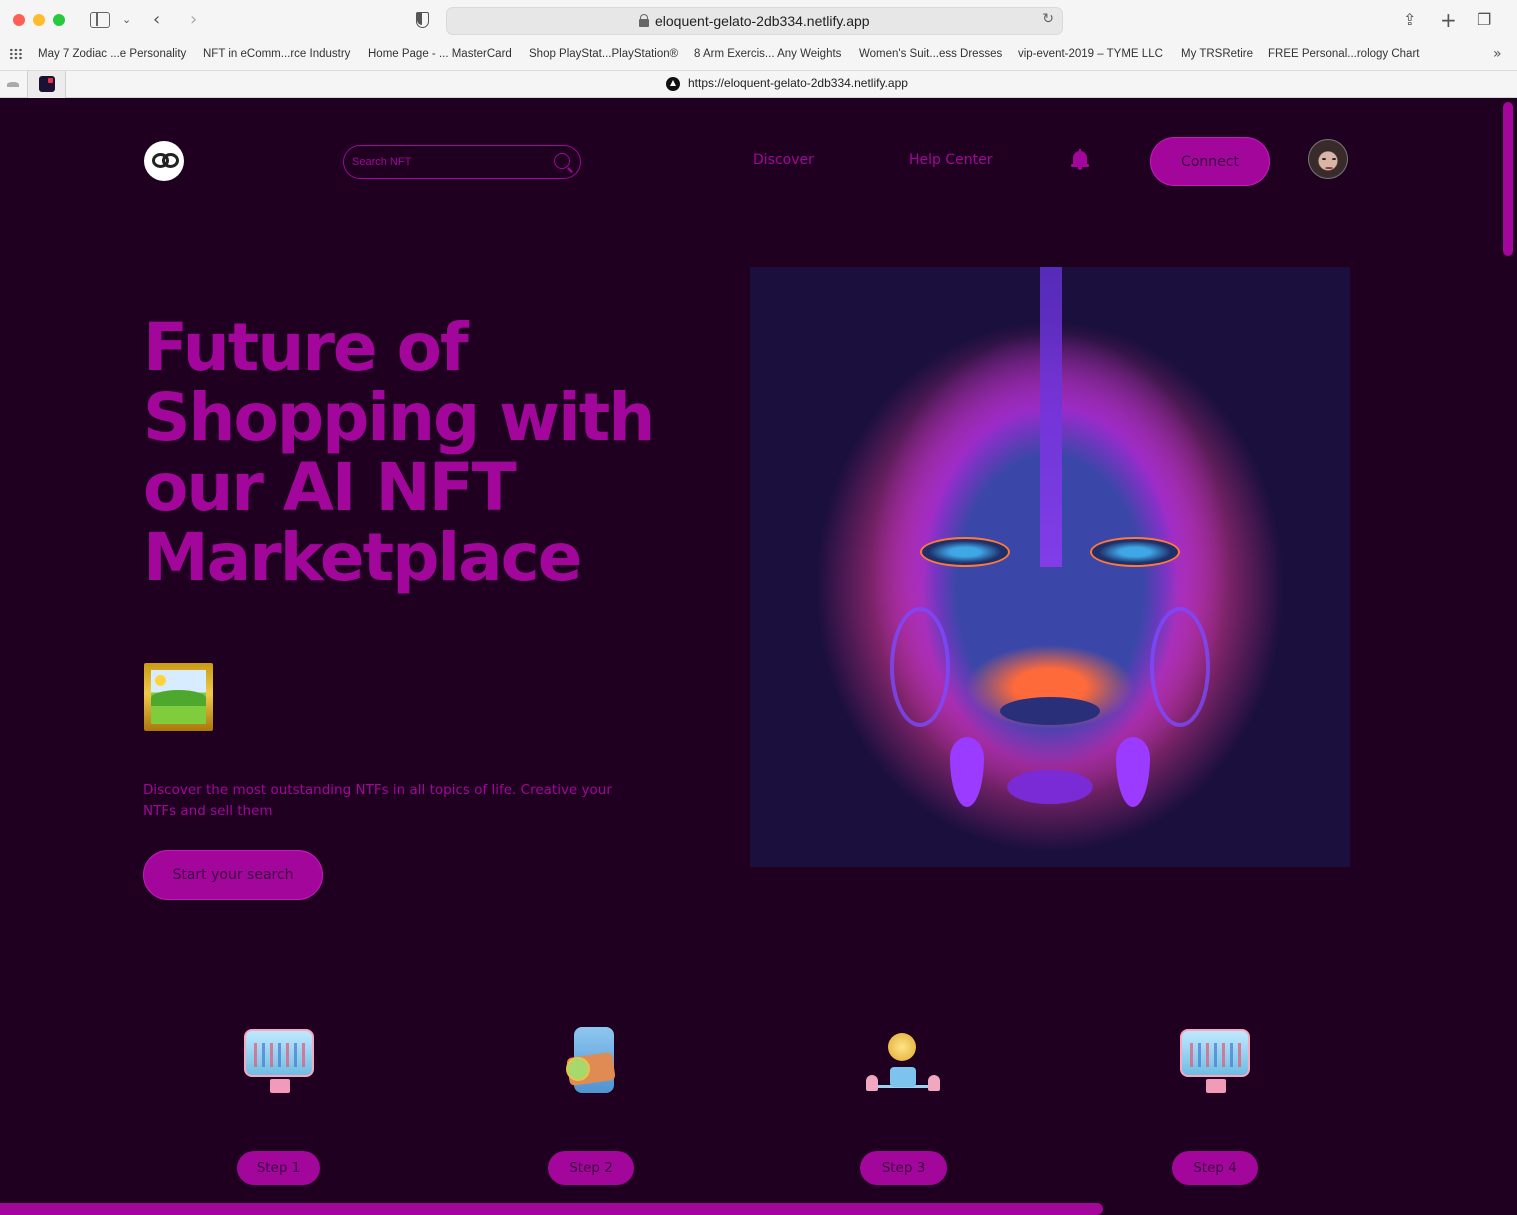  Describe the element at coordinates (164, 161) in the screenshot. I see `site-logo` at that location.